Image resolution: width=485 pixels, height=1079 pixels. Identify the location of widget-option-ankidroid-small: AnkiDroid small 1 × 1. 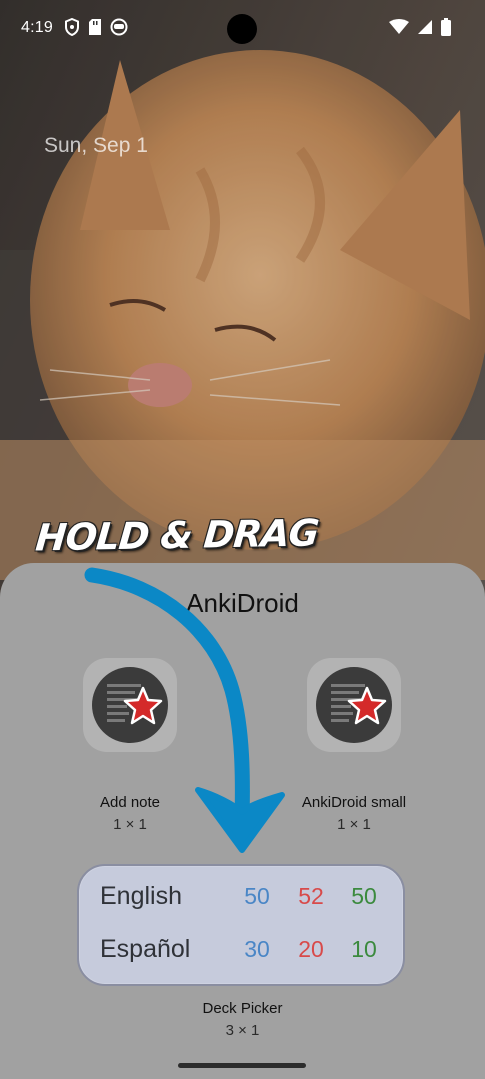
(354, 745).